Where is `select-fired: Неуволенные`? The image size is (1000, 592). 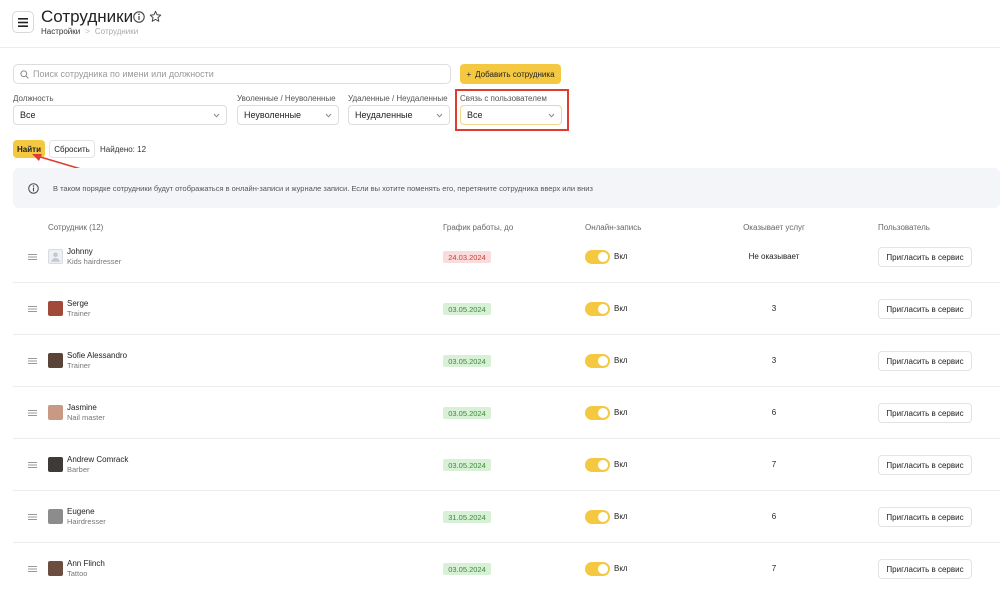
select-fired: Неуволенные is located at coordinates (288, 115).